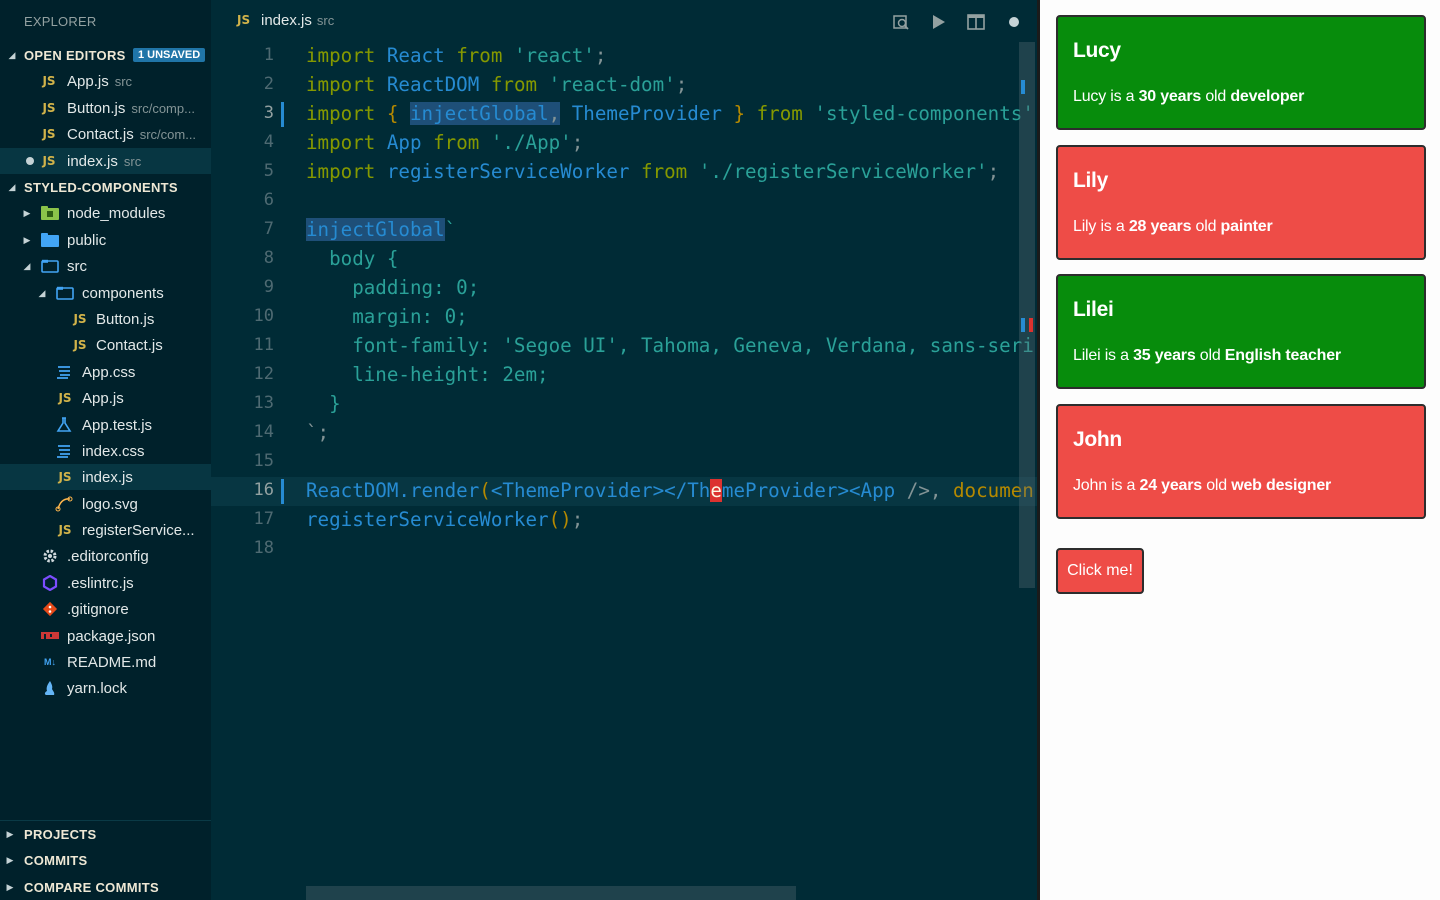 Image resolution: width=1440 pixels, height=900 pixels. Describe the element at coordinates (75, 55) in the screenshot. I see `open-editors-label: OPEN EDITORS` at that location.